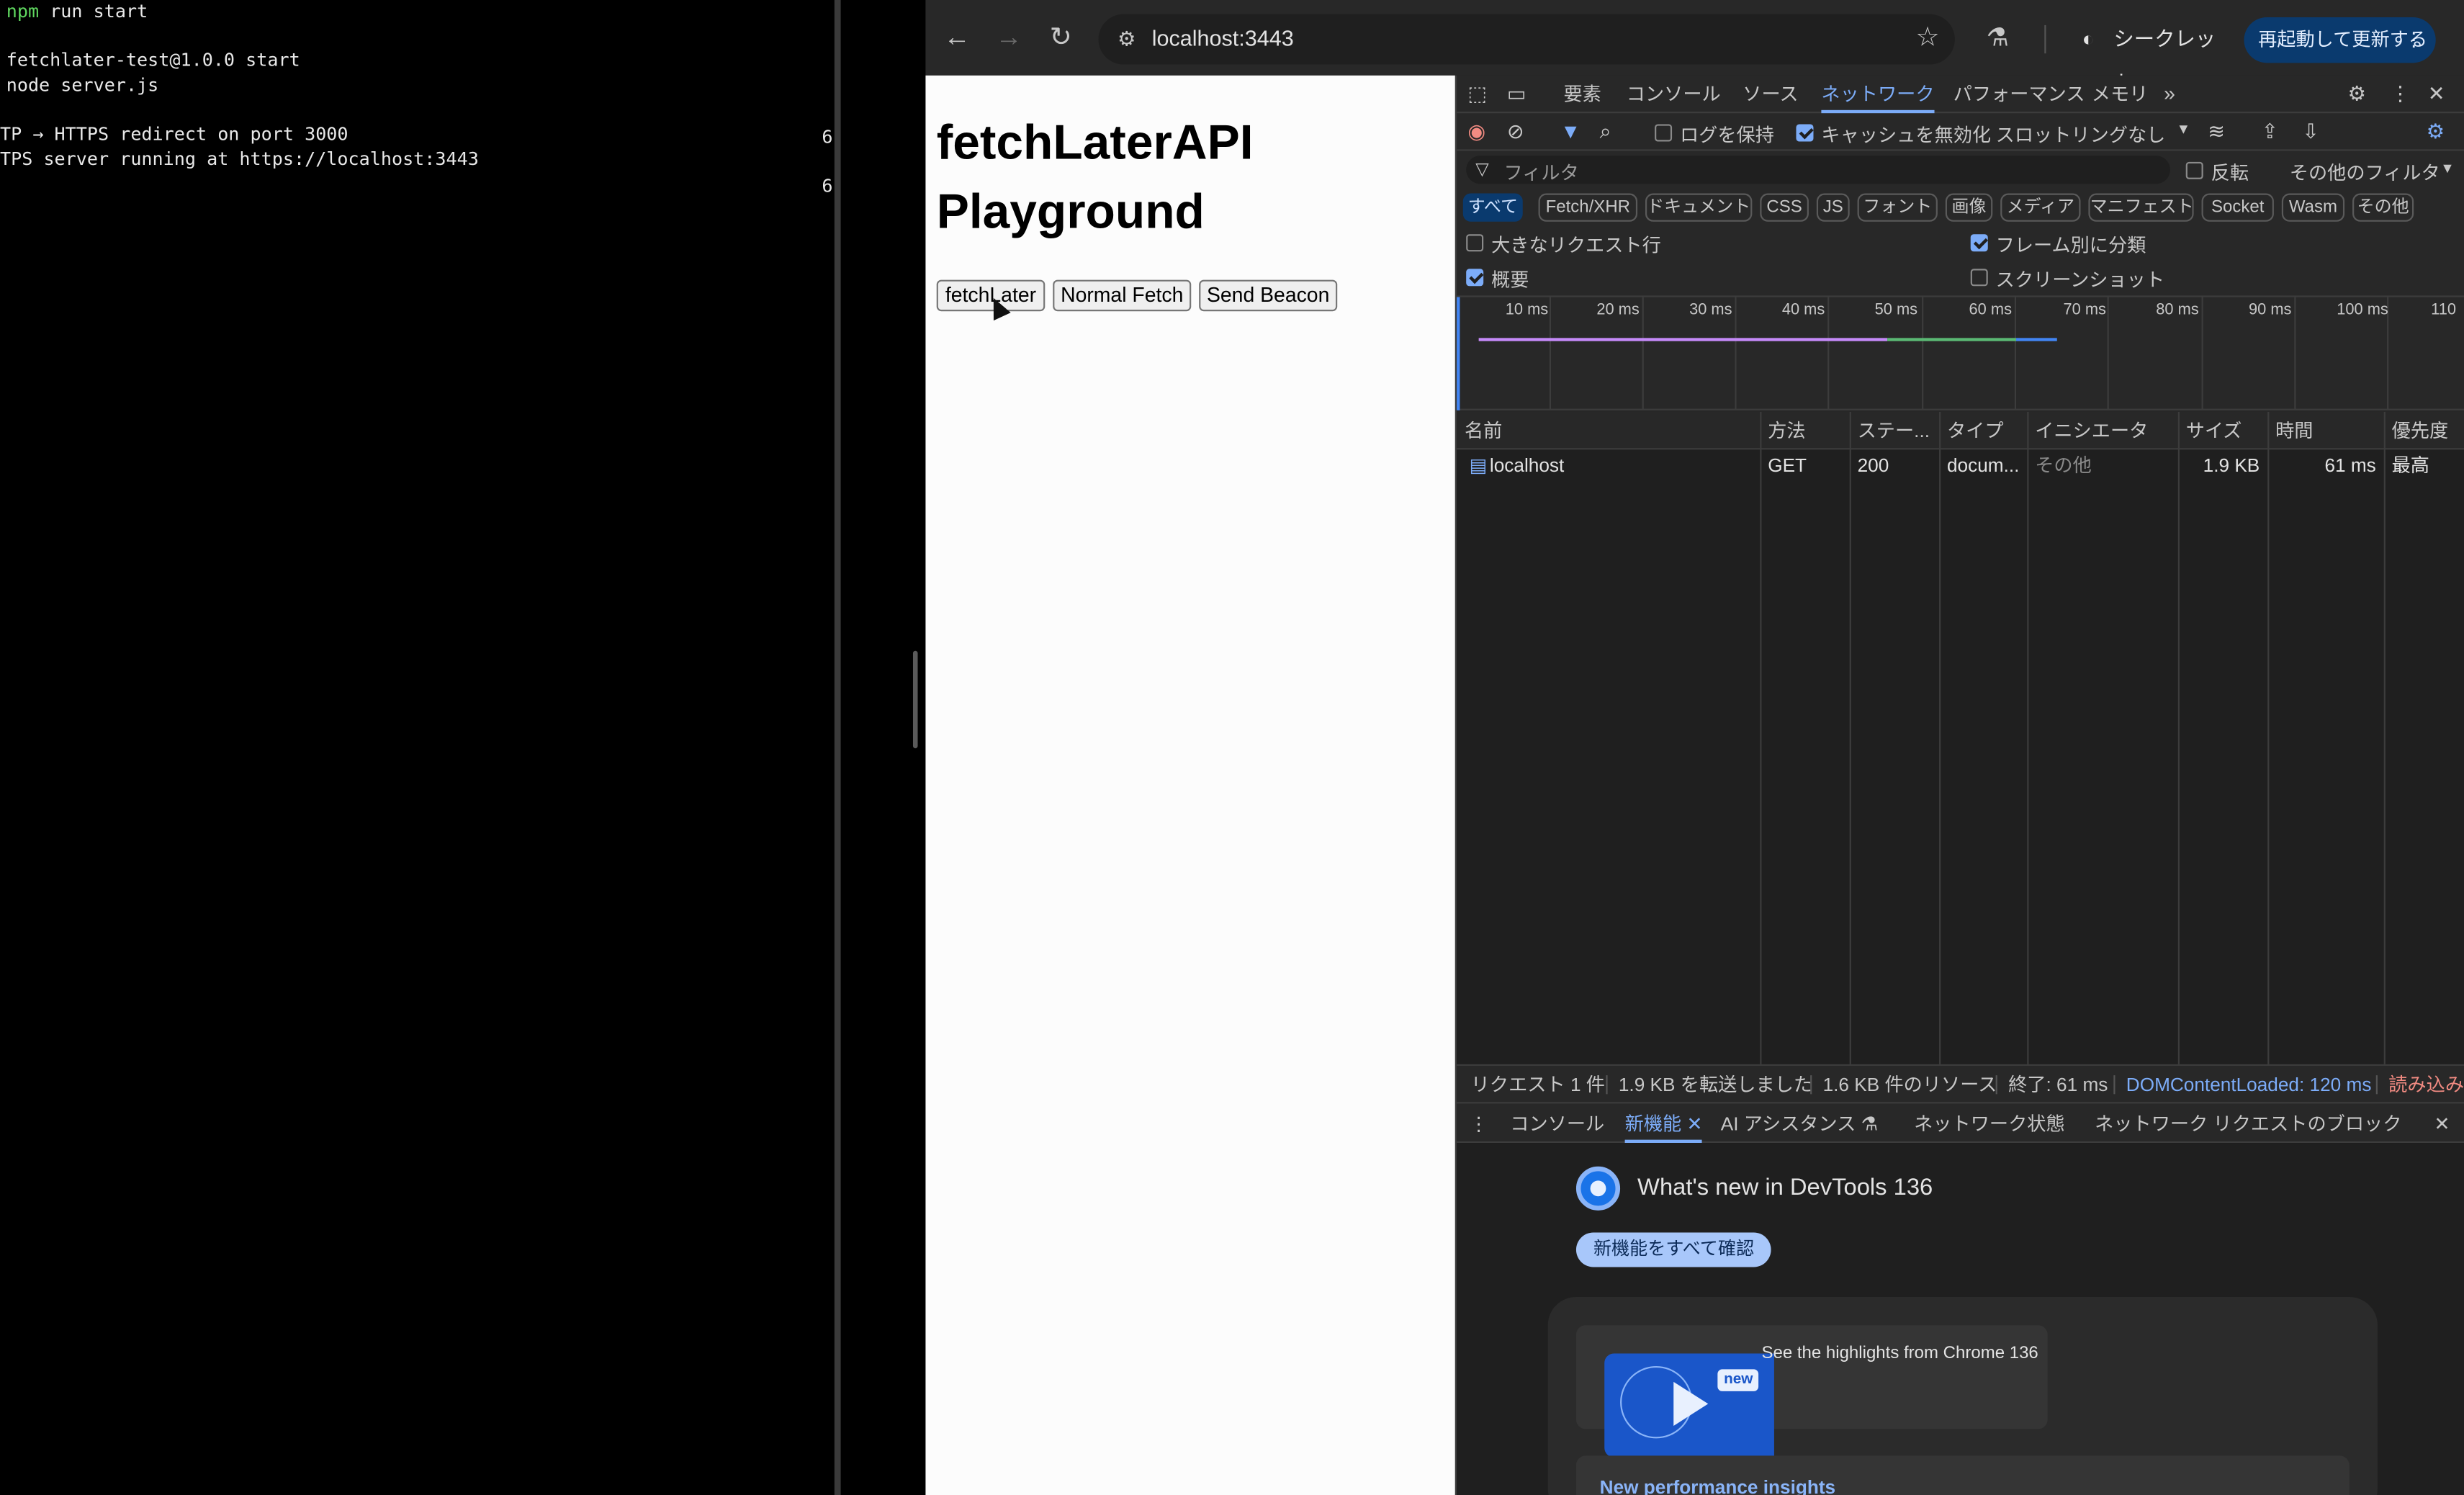 Image resolution: width=2464 pixels, height=1495 pixels. Describe the element at coordinates (2216, 132) in the screenshot. I see `network-conditions-icon: ≋` at that location.